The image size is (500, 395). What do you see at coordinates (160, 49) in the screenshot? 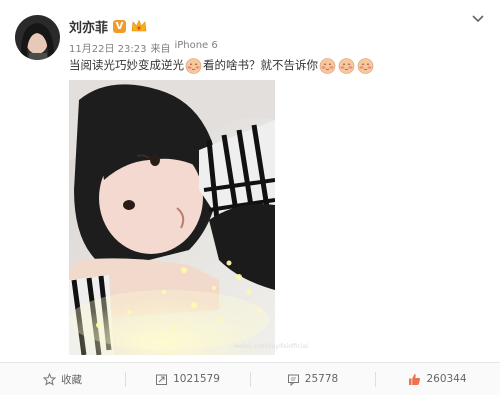
I see `source-prefix: 来自` at bounding box center [160, 49].